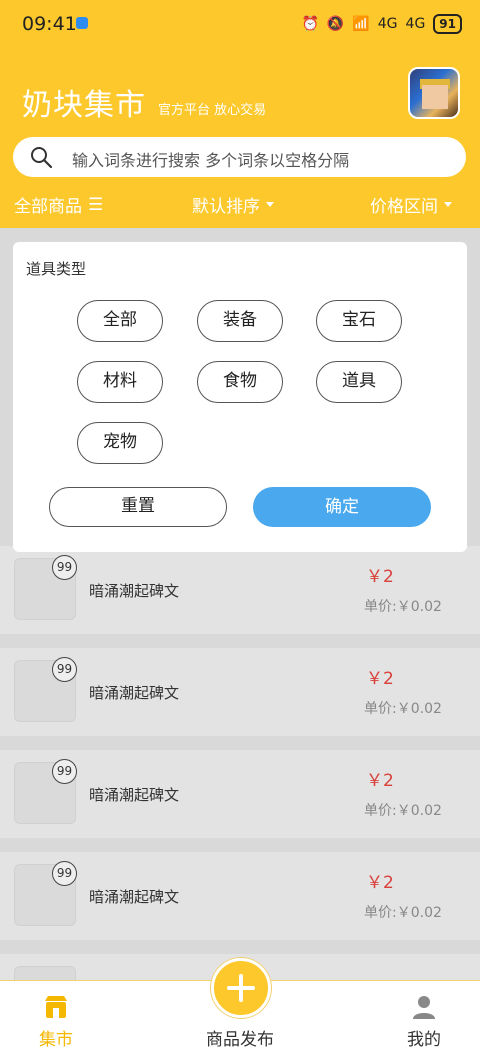  What do you see at coordinates (404, 207) in the screenshot?
I see `filter-price-label: 价格区间` at bounding box center [404, 207].